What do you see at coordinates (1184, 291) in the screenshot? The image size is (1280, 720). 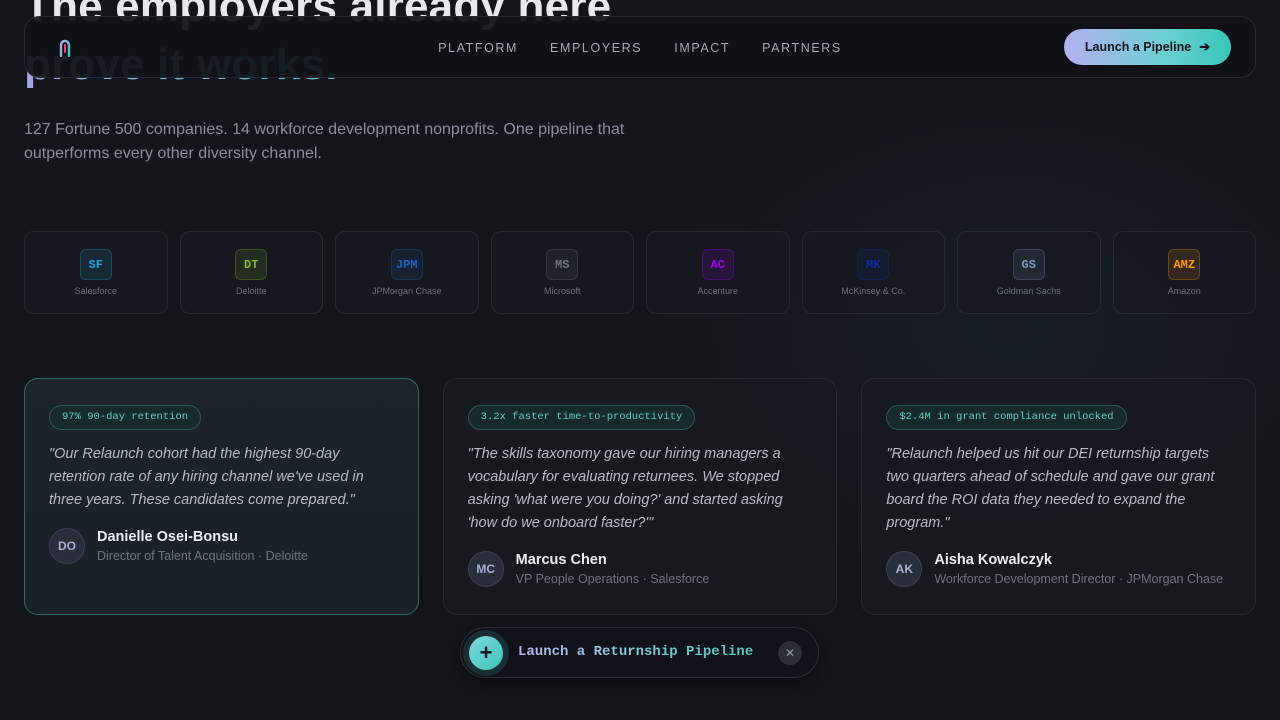 I see `employer-name: Amazon` at bounding box center [1184, 291].